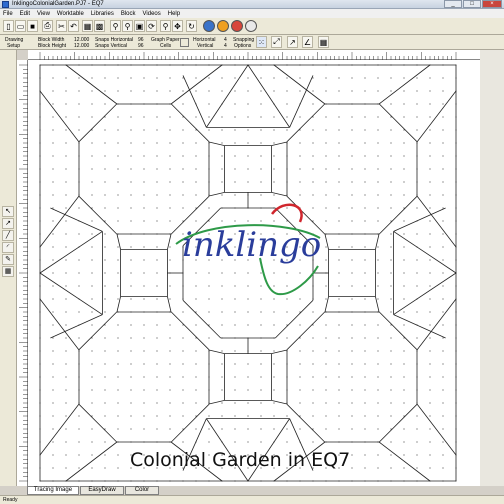  What do you see at coordinates (61, 26) in the screenshot?
I see `cut-icon: ✂` at bounding box center [61, 26].